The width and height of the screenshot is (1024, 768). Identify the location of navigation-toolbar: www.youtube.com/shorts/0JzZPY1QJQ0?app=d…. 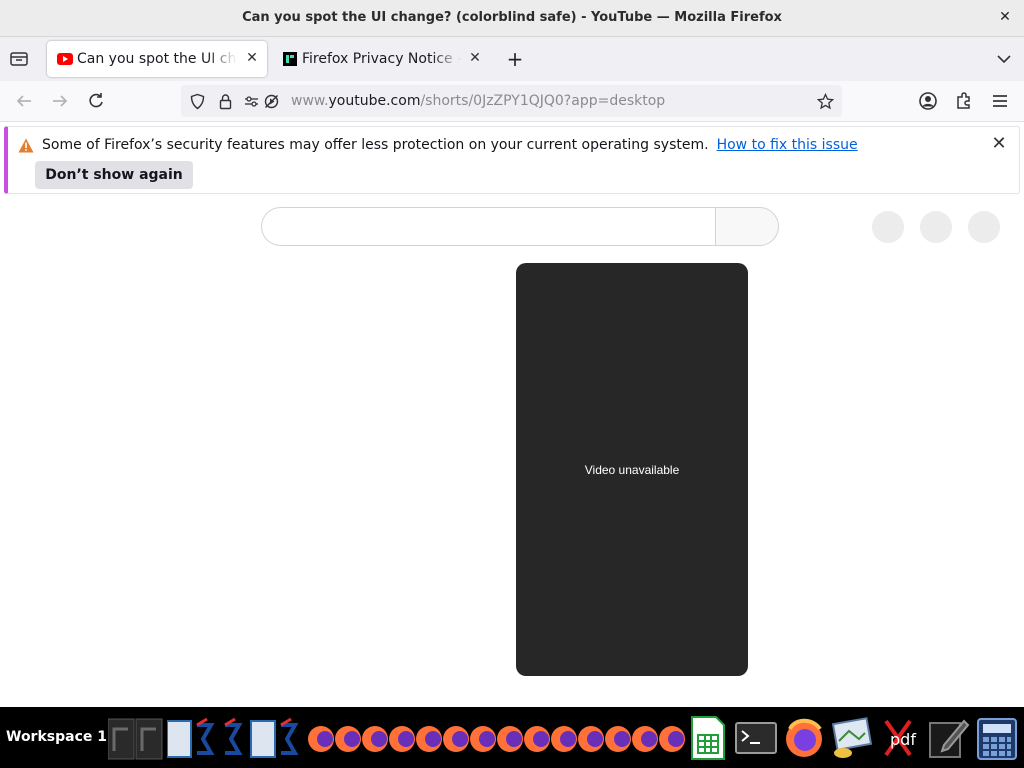
(512, 101).